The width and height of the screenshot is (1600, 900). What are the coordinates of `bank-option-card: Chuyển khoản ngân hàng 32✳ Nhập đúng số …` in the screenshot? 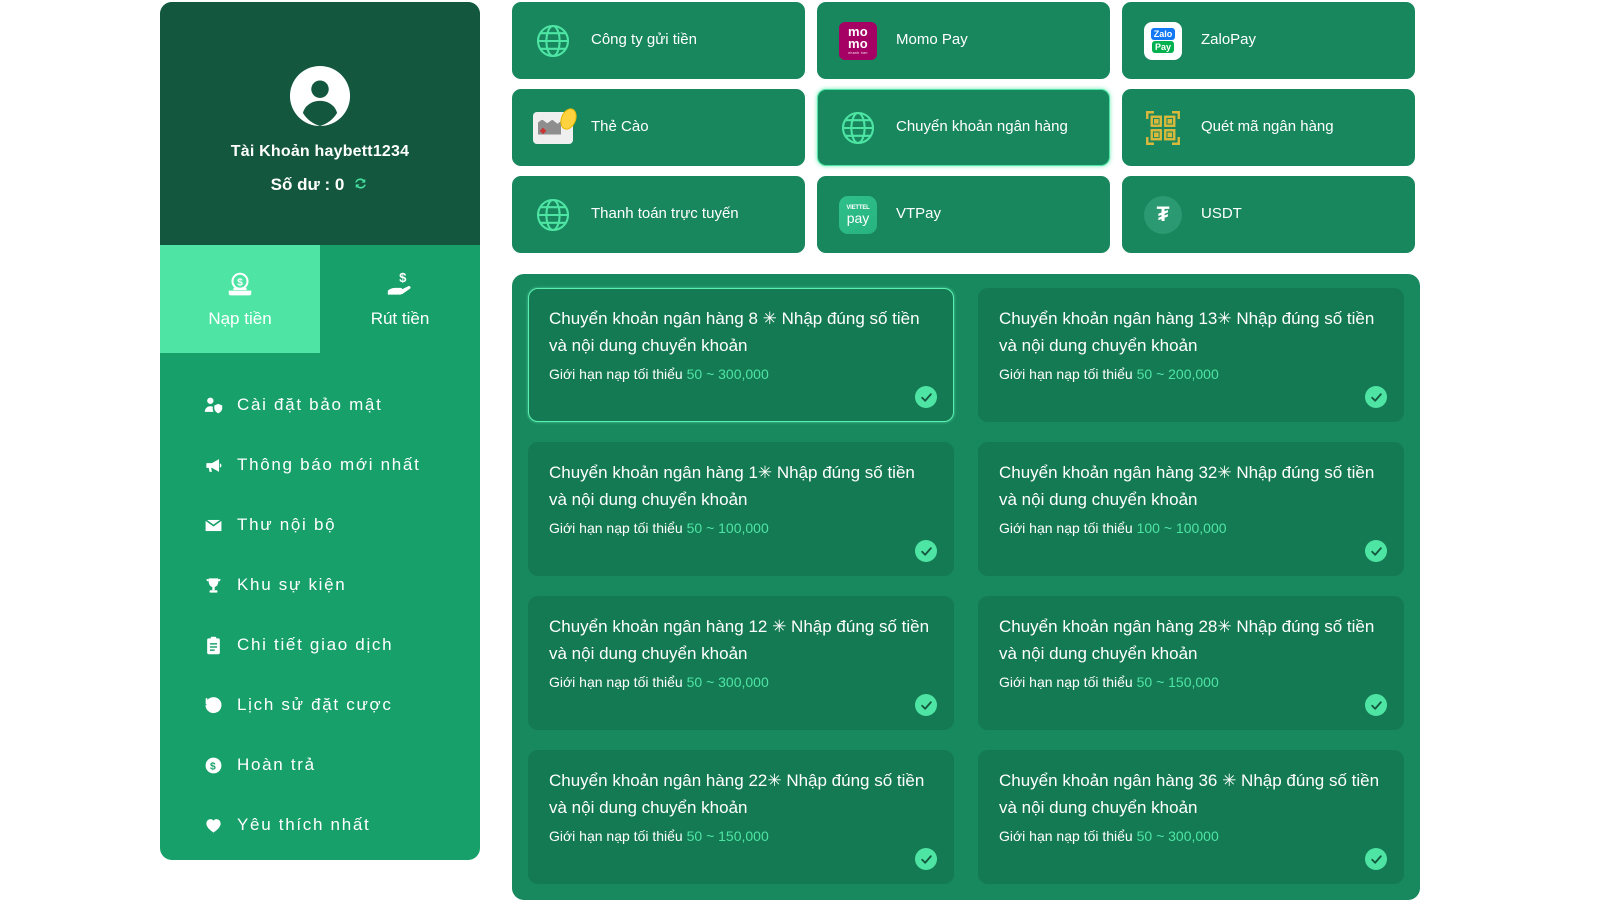 It's located at (1191, 509).